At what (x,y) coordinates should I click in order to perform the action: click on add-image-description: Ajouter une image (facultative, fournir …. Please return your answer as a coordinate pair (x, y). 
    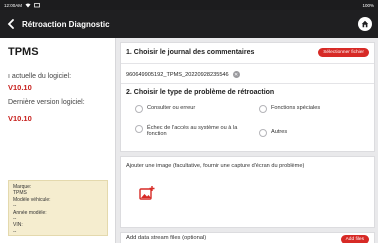
    Looking at the image, I should click on (215, 166).